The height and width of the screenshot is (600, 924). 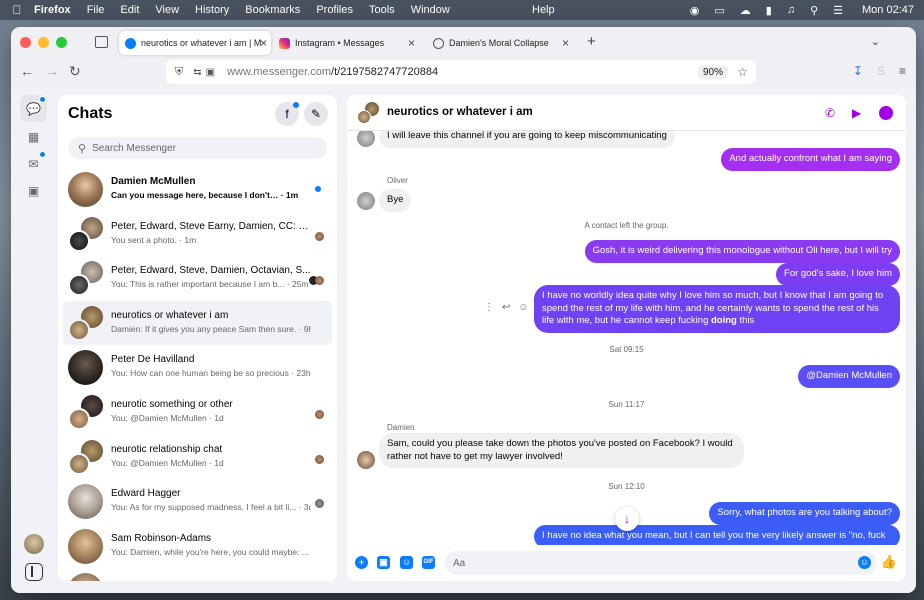 What do you see at coordinates (167, 10) in the screenshot?
I see `menu-view: View` at bounding box center [167, 10].